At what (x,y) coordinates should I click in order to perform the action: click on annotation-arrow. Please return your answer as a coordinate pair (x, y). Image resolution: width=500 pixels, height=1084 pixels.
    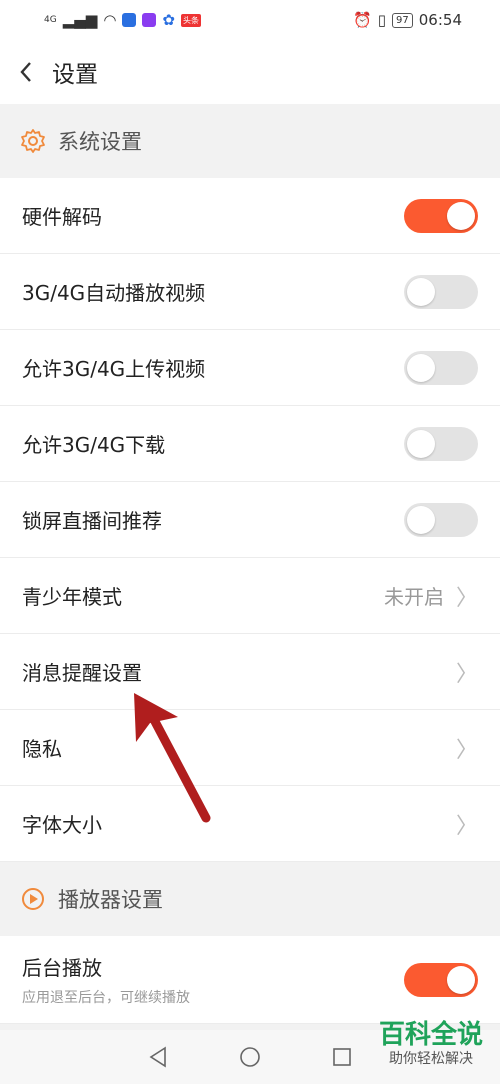
    Looking at the image, I should click on (172, 758).